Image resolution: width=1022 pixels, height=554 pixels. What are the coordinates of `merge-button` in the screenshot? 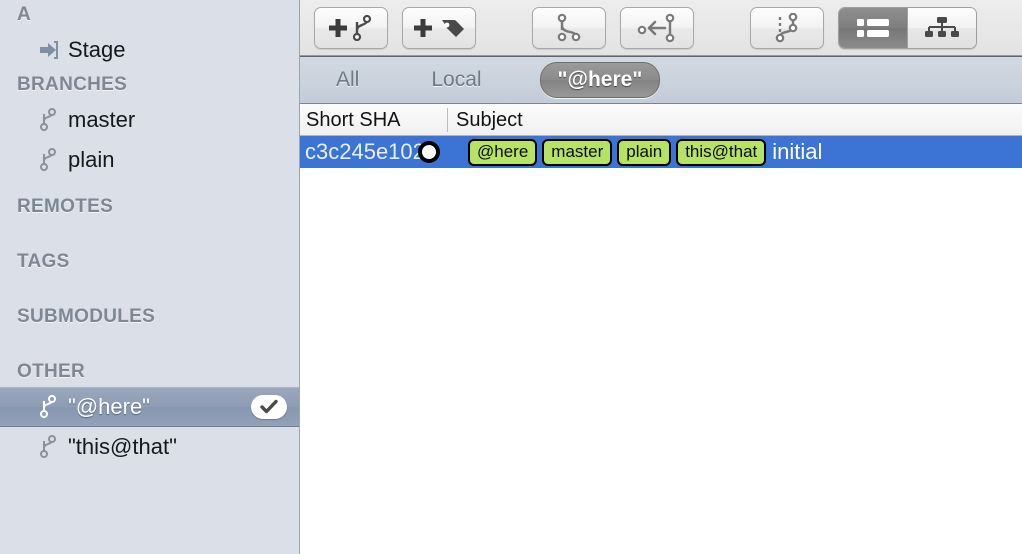 It's located at (657, 27).